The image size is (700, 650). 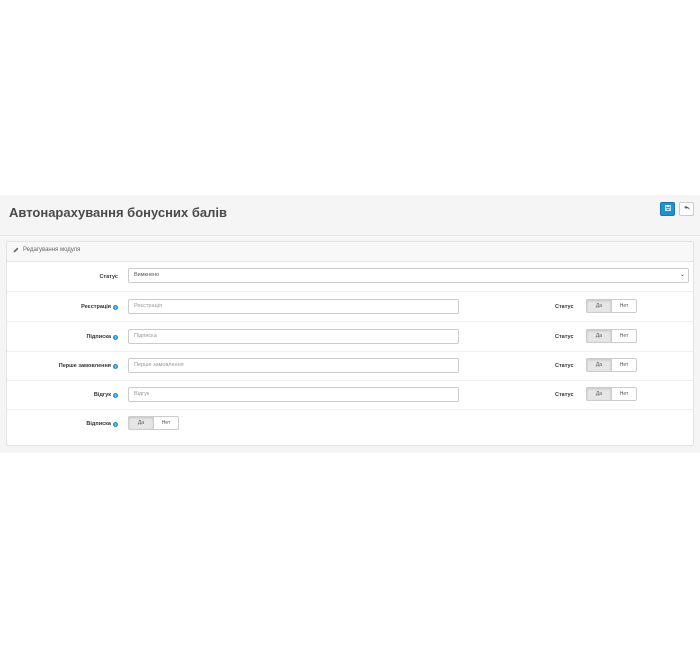 I want to click on review-no-button: Нет, so click(x=624, y=394).